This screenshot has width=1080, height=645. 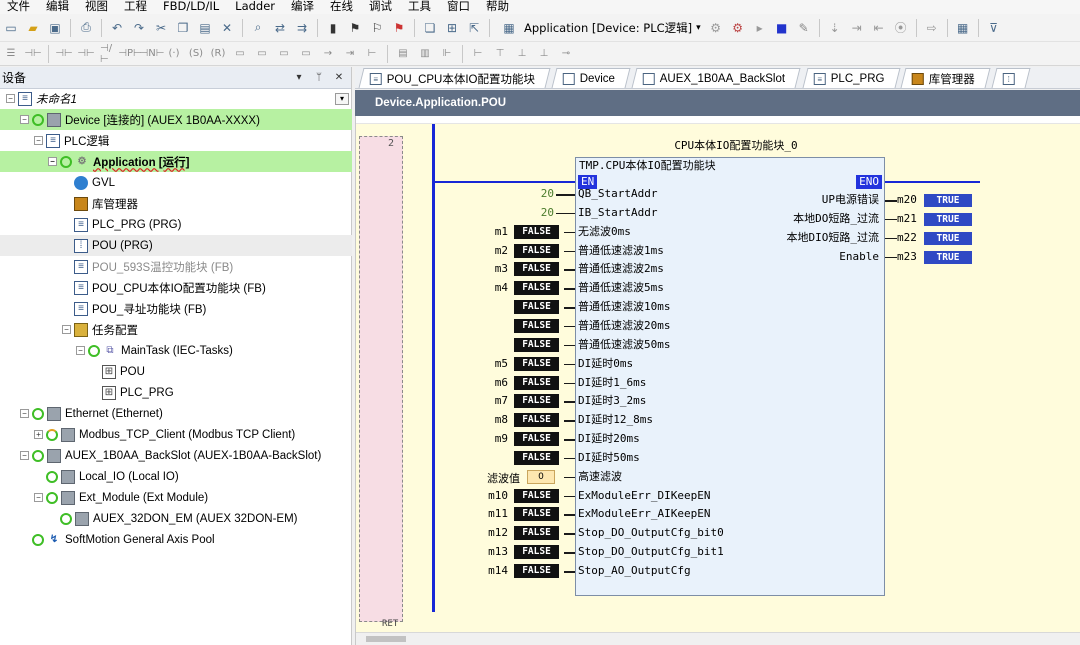 I want to click on editor-tab: AUEX_1B0AA_BackSlot, so click(x=716, y=78).